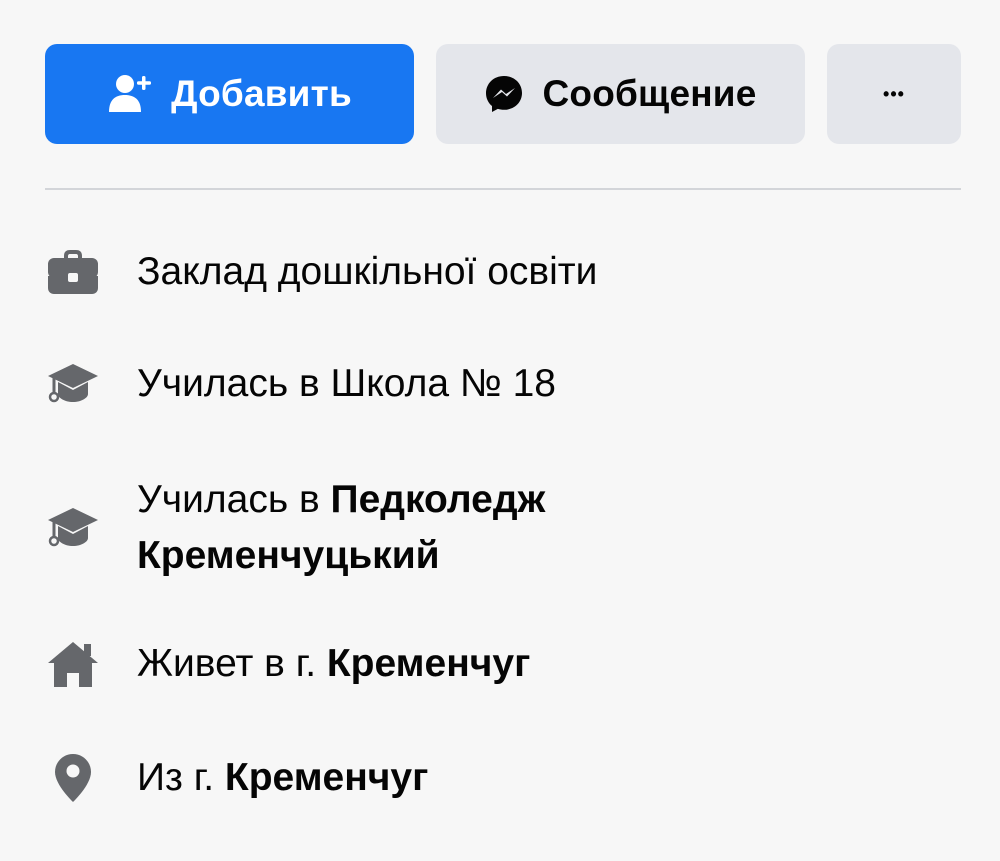 This screenshot has width=1000, height=861. Describe the element at coordinates (261, 93) in the screenshot. I see `add-friend-label: Добавить` at that location.